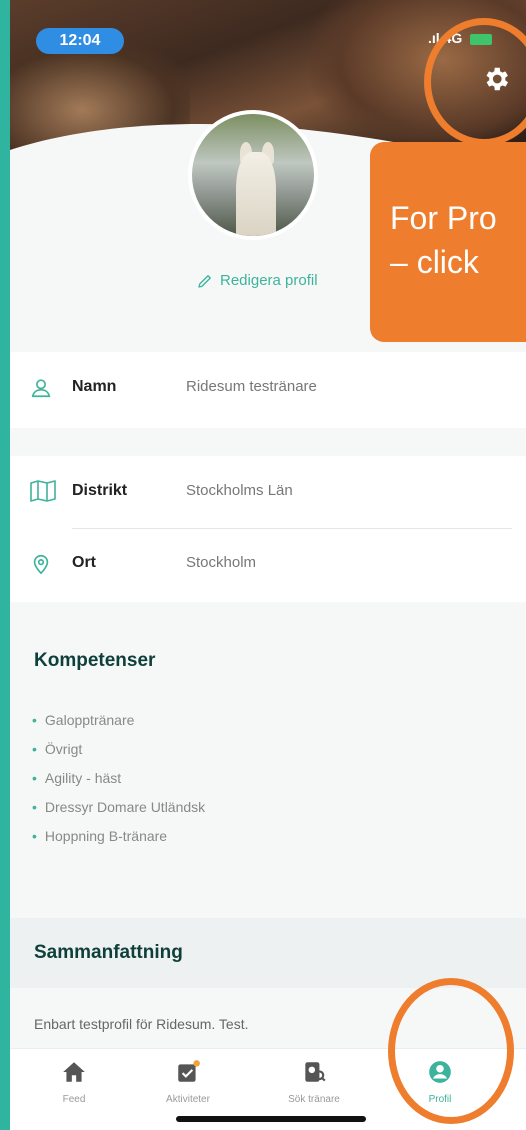 This screenshot has width=526, height=1130. I want to click on tab-feed: Feed, so click(74, 1082).